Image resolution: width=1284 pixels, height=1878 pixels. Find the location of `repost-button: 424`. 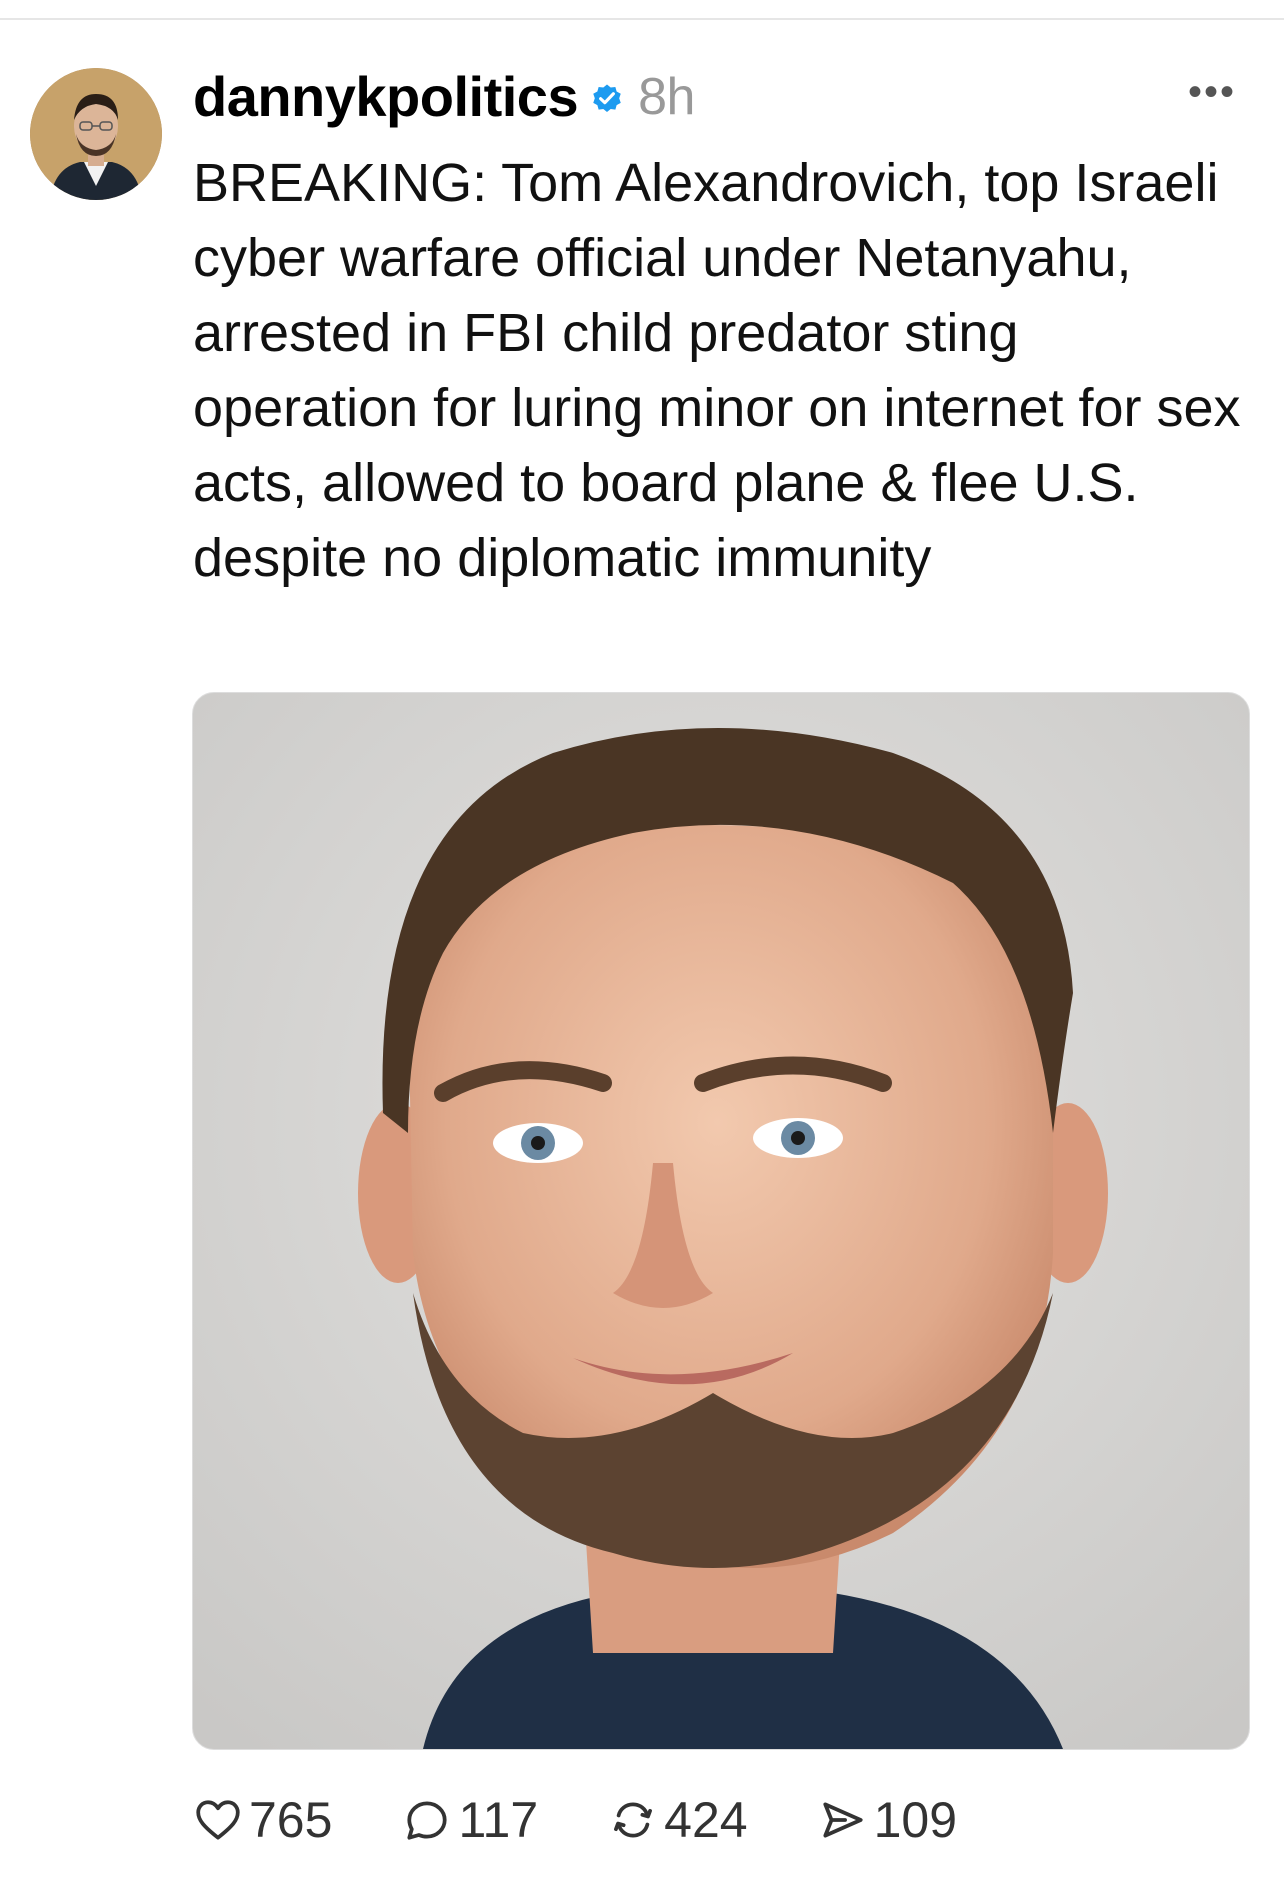

repost-button: 424 is located at coordinates (678, 1820).